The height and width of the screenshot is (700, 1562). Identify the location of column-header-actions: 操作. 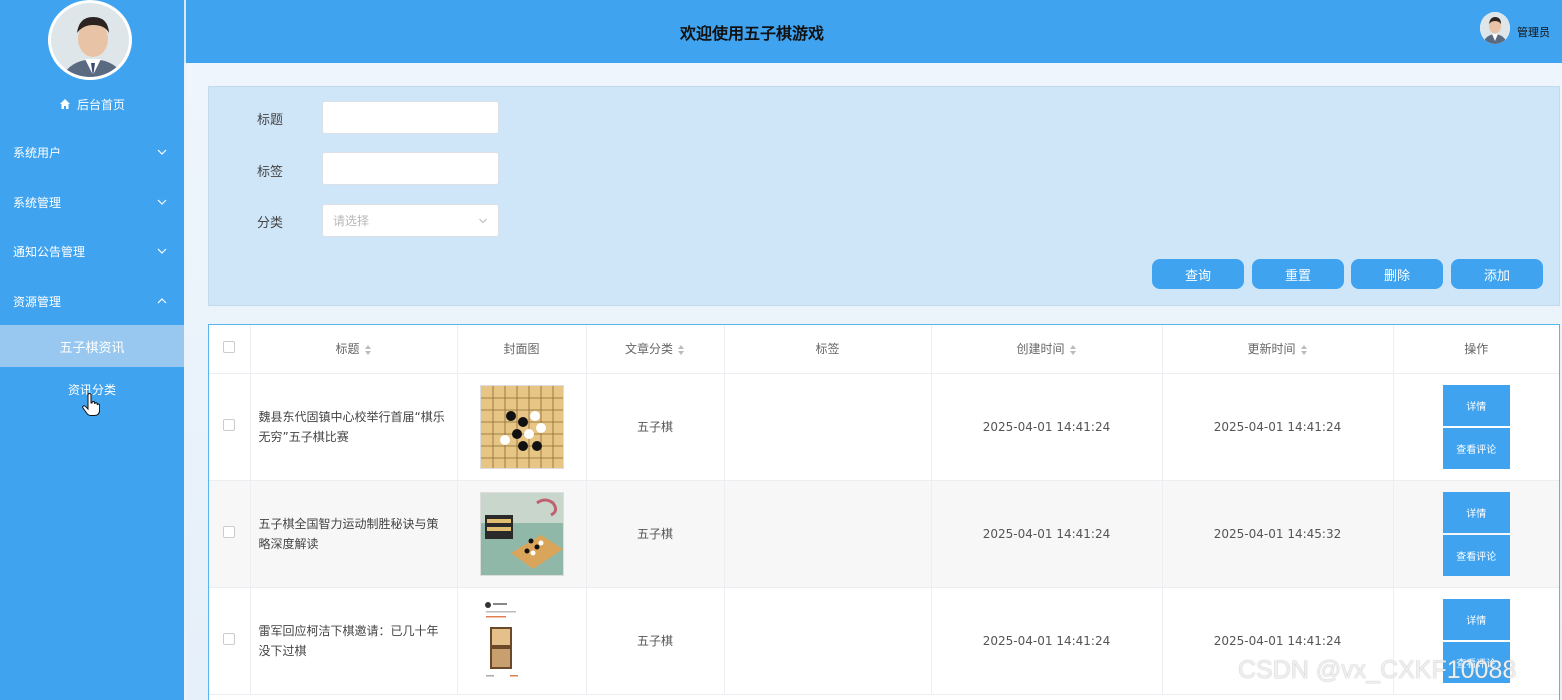
(1476, 349).